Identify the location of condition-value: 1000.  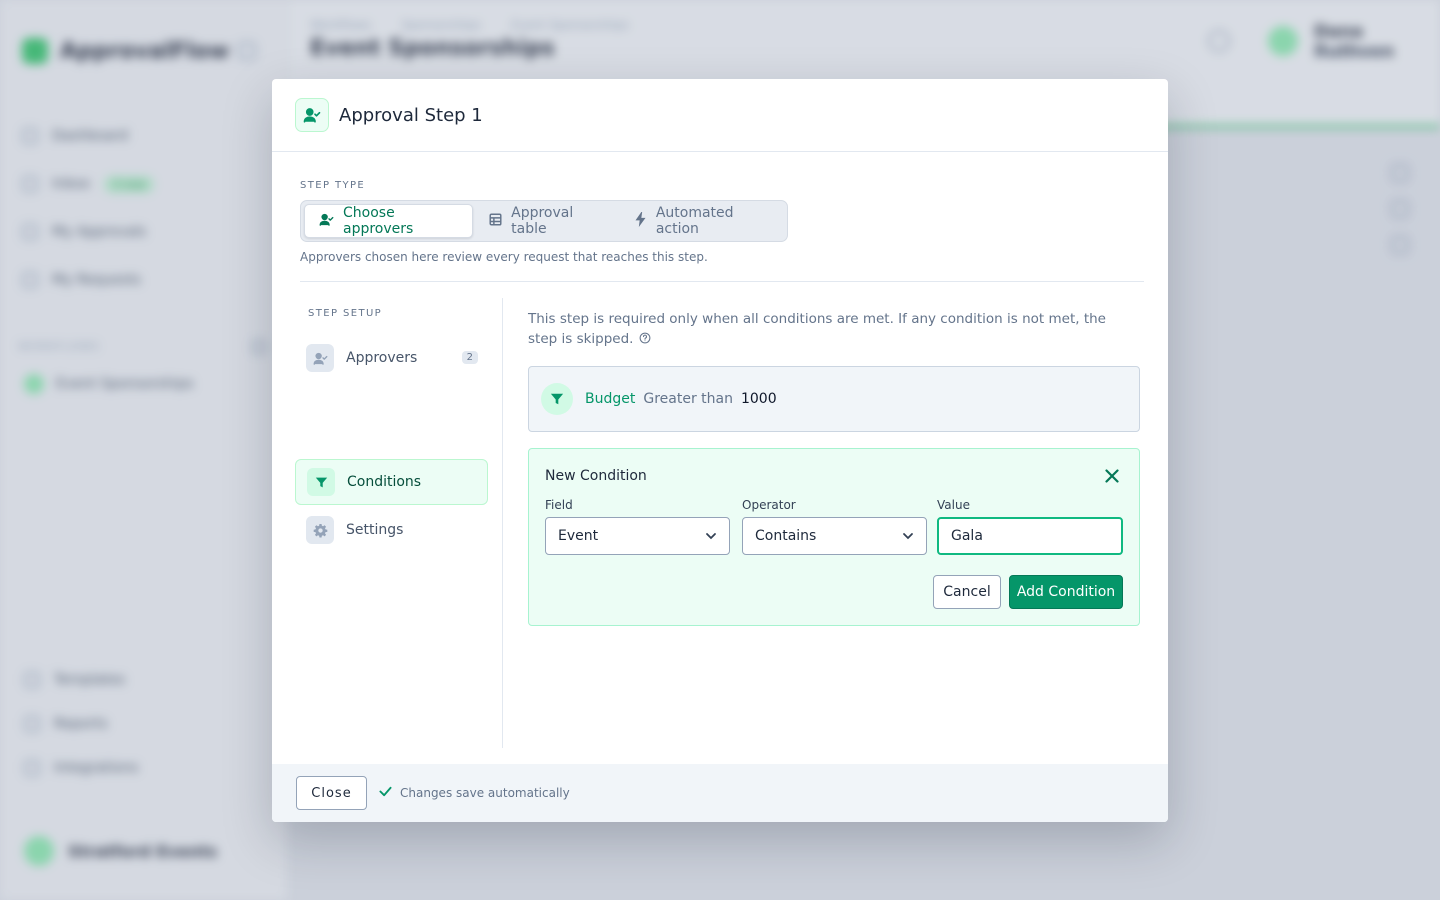
(758, 399).